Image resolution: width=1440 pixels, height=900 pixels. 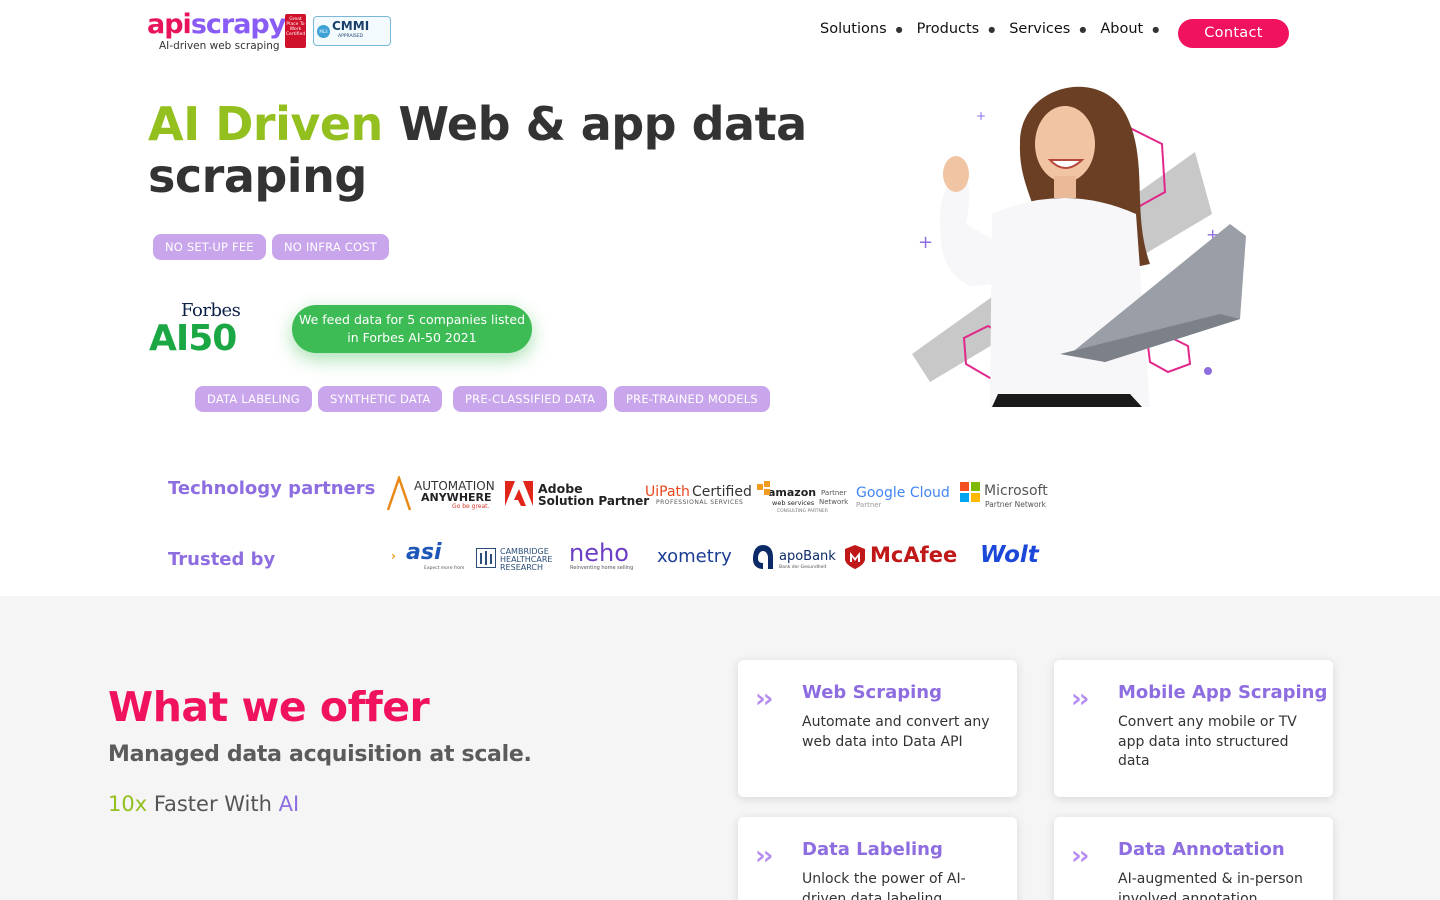 I want to click on synthetic-data-pill: SYNTHETIC DATA, so click(x=380, y=399).